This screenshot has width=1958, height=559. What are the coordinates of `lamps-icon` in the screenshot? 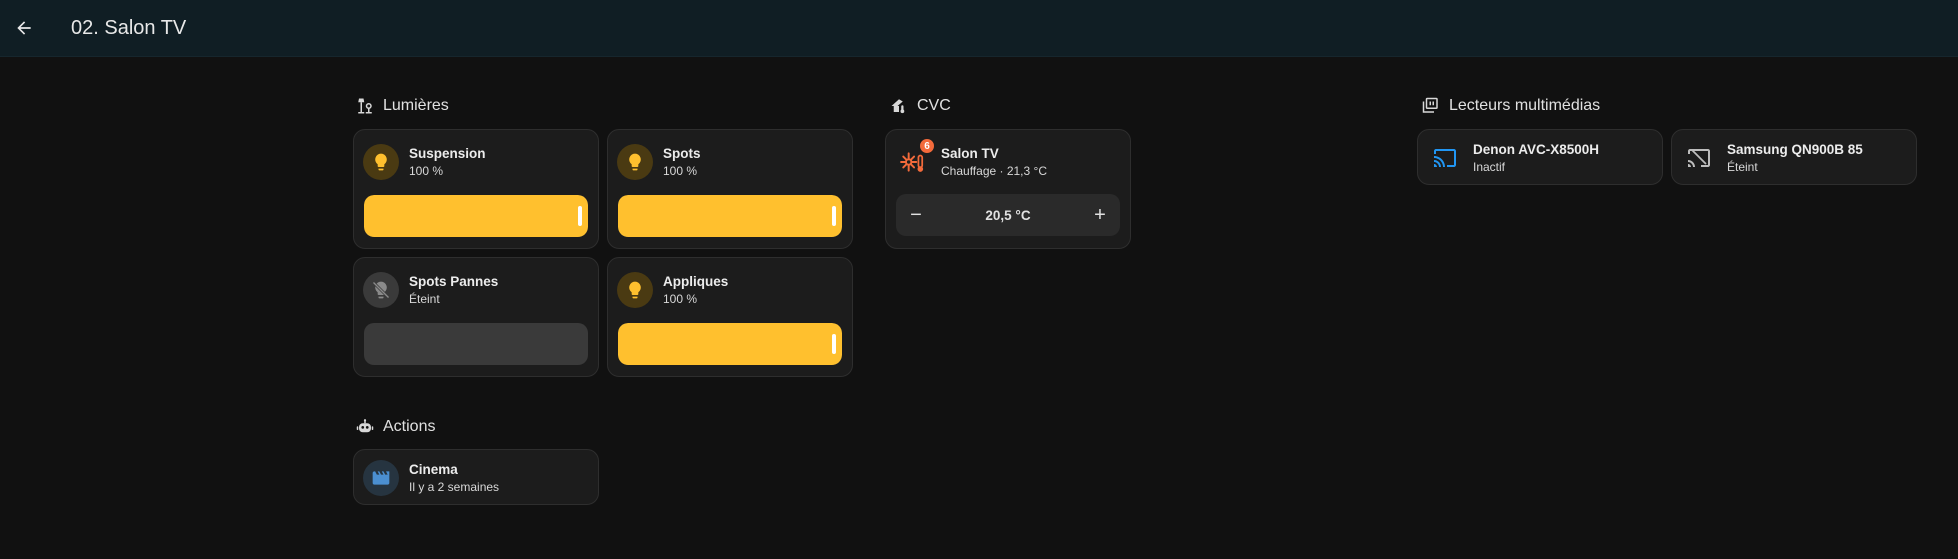 It's located at (365, 106).